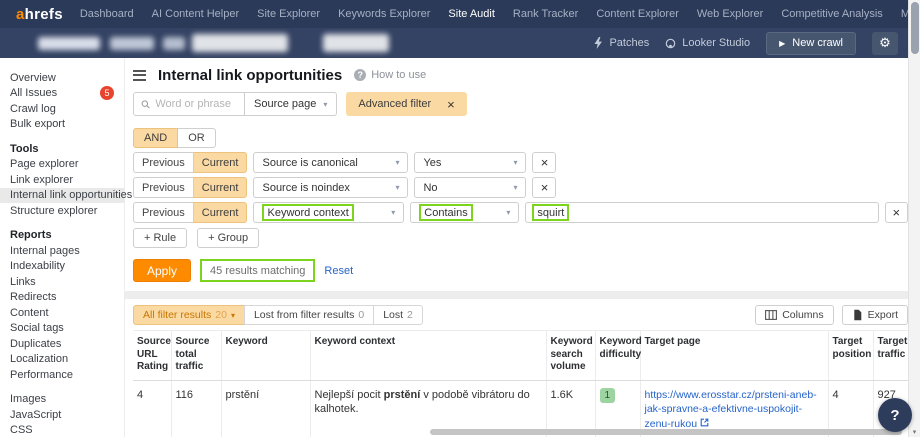 Image resolution: width=920 pixels, height=437 pixels. I want to click on nav-ai-content-helper: AI Content Helper, so click(195, 14).